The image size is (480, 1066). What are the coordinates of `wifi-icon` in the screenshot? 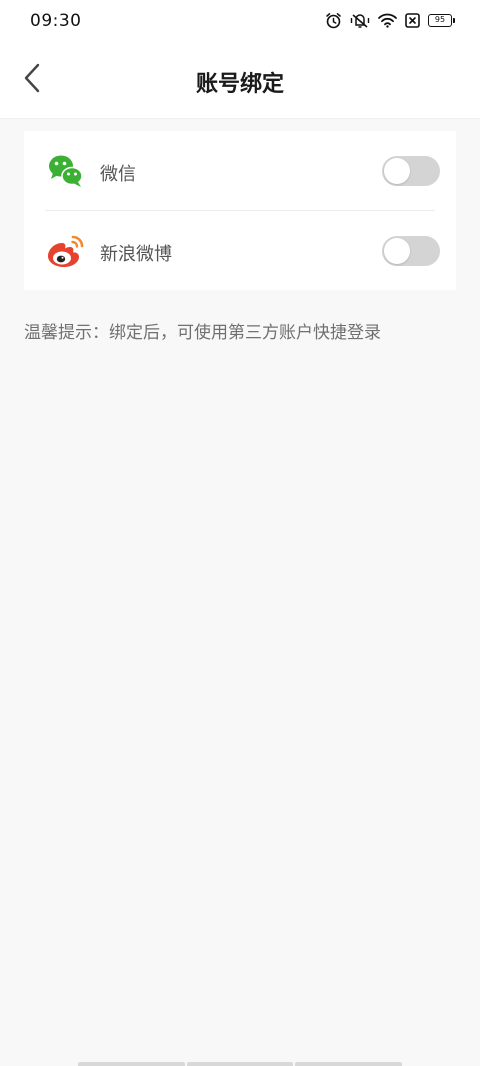 It's located at (387, 20).